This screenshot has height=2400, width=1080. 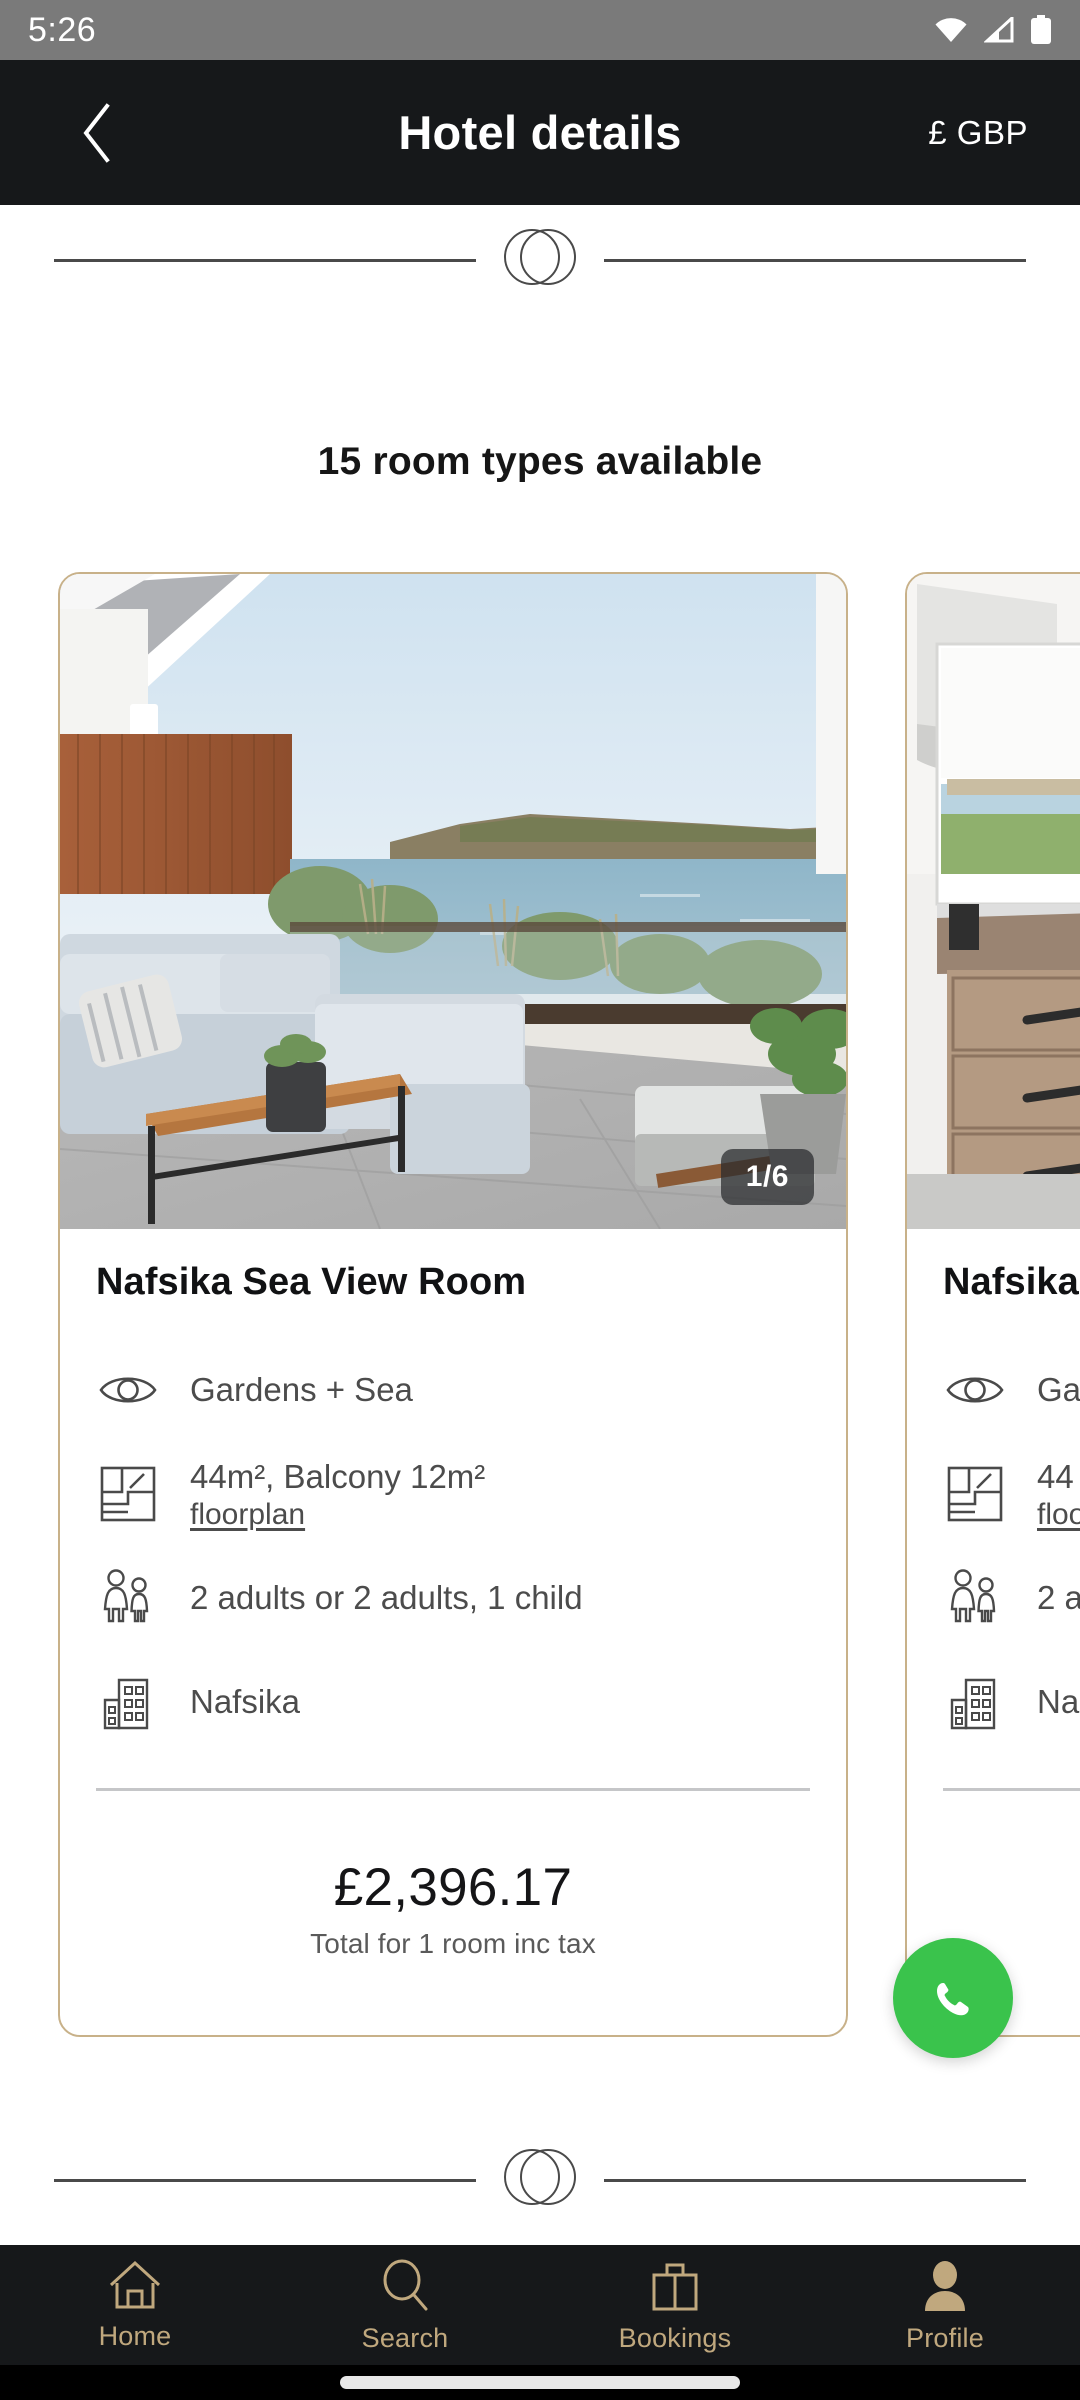 I want to click on nav-item-search: Search, so click(x=405, y=2299).